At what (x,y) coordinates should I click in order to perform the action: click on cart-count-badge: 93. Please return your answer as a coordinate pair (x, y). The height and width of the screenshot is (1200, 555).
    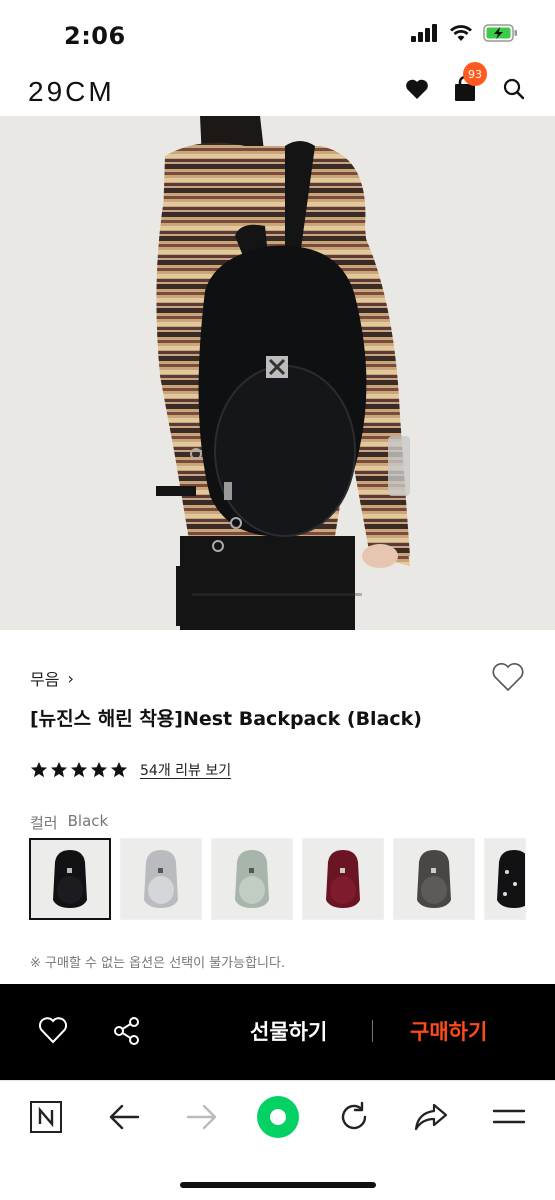
    Looking at the image, I should click on (475, 74).